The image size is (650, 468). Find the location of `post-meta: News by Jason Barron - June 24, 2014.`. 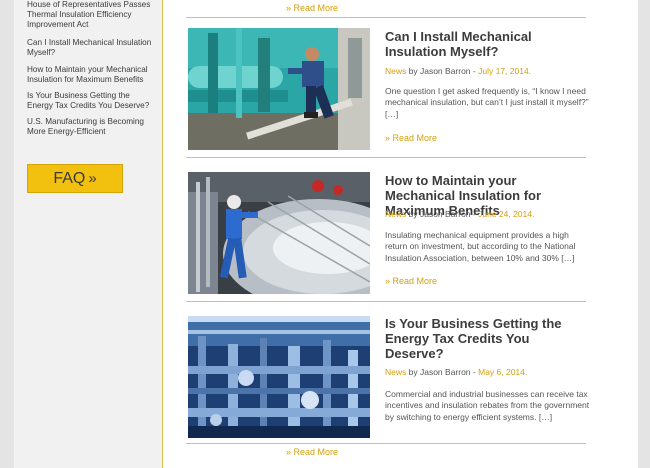

post-meta: News by Jason Barron - June 24, 2014. is located at coordinates (490, 214).